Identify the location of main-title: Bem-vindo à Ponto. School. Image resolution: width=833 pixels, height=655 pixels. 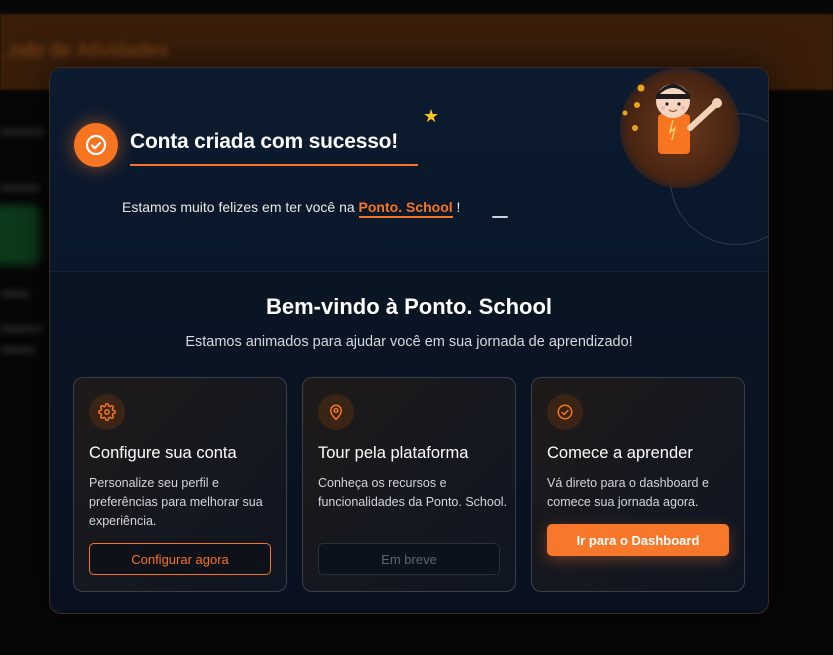
(408, 306).